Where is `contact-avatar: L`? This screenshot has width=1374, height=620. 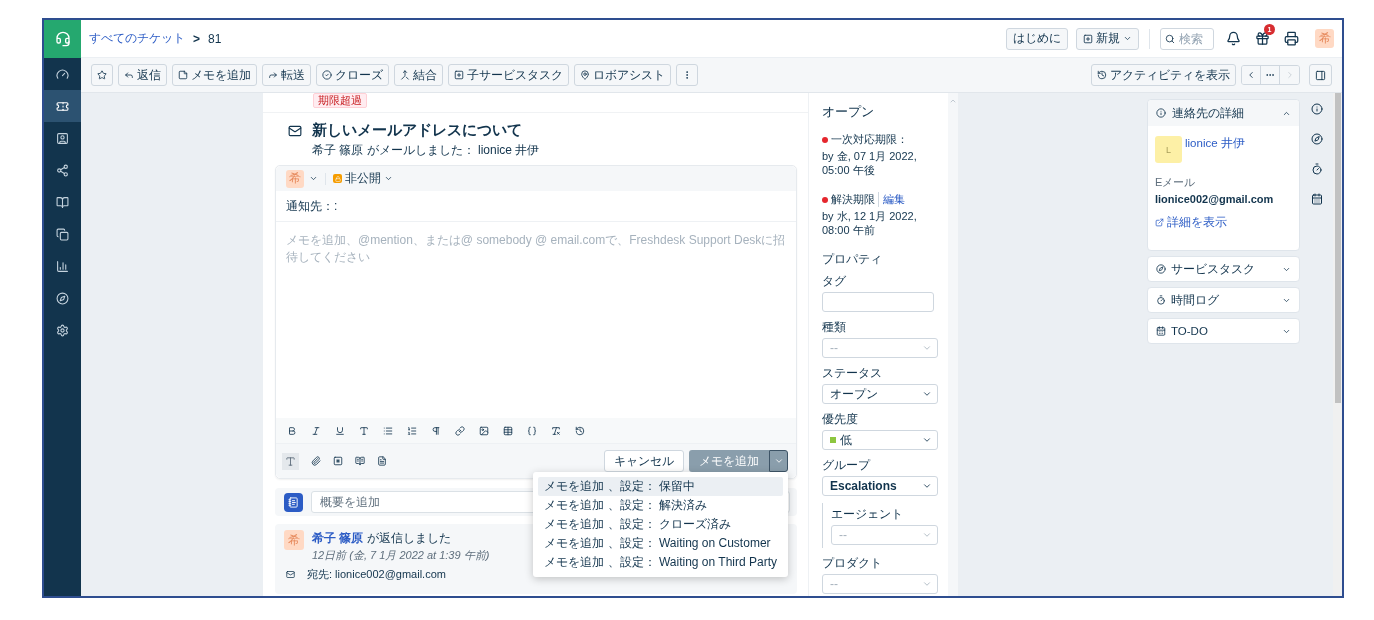 contact-avatar: L is located at coordinates (1168, 149).